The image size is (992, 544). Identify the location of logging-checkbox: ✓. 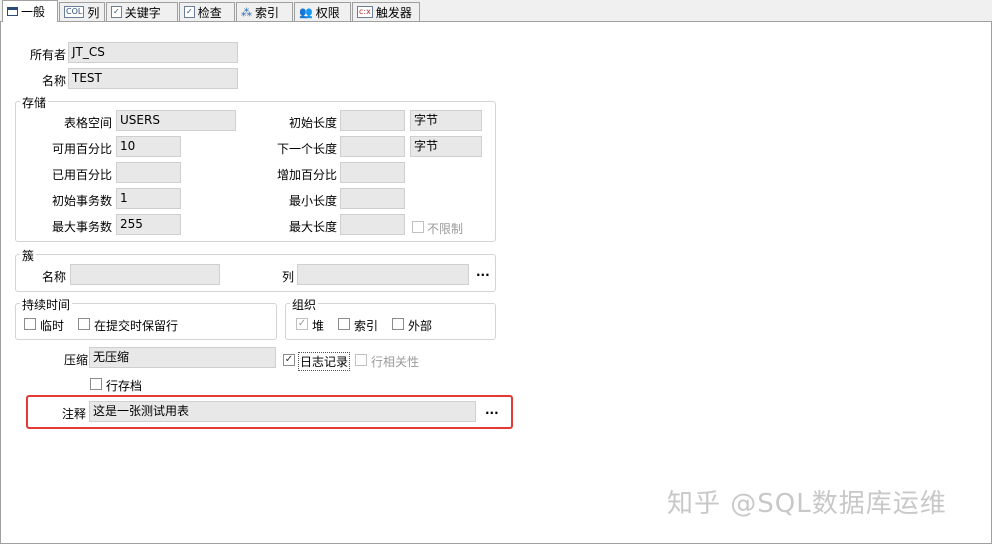
(289, 360).